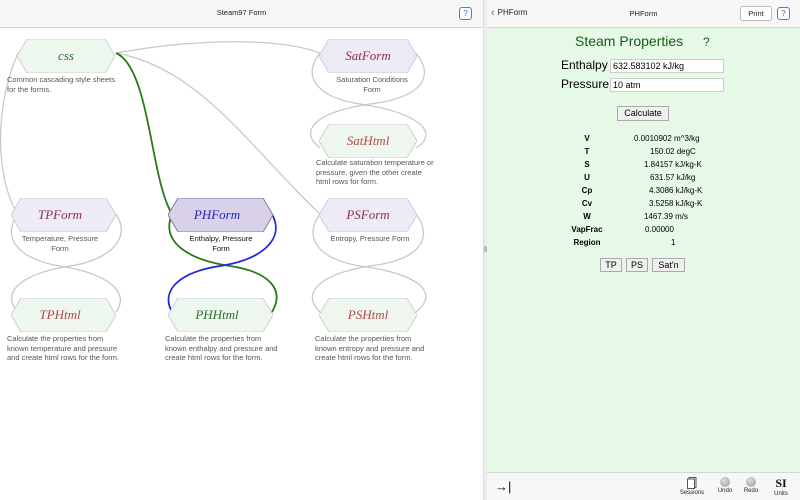 Image resolution: width=800 pixels, height=500 pixels. Describe the element at coordinates (587, 177) in the screenshot. I see `prop-name-u: U` at that location.